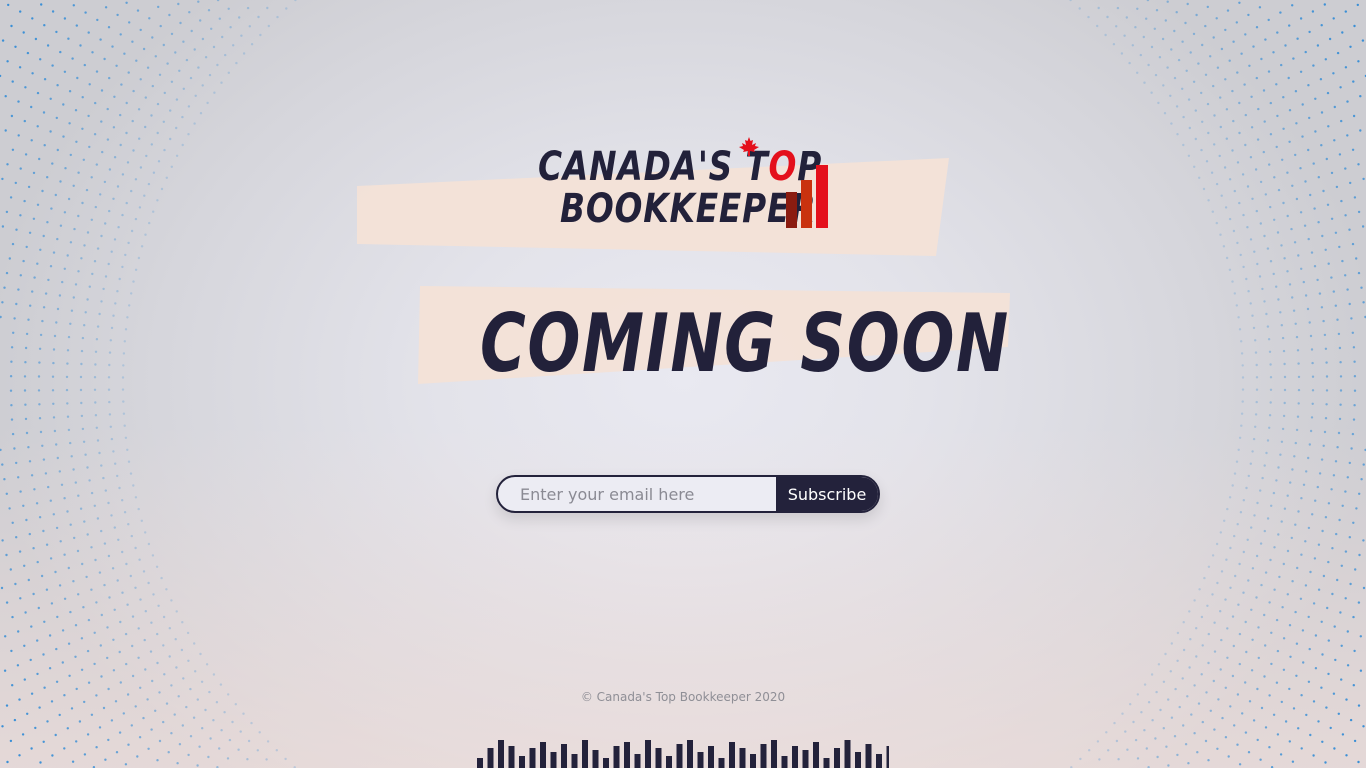  I want to click on coming-soon-headline: COMING SOON, so click(745, 343).